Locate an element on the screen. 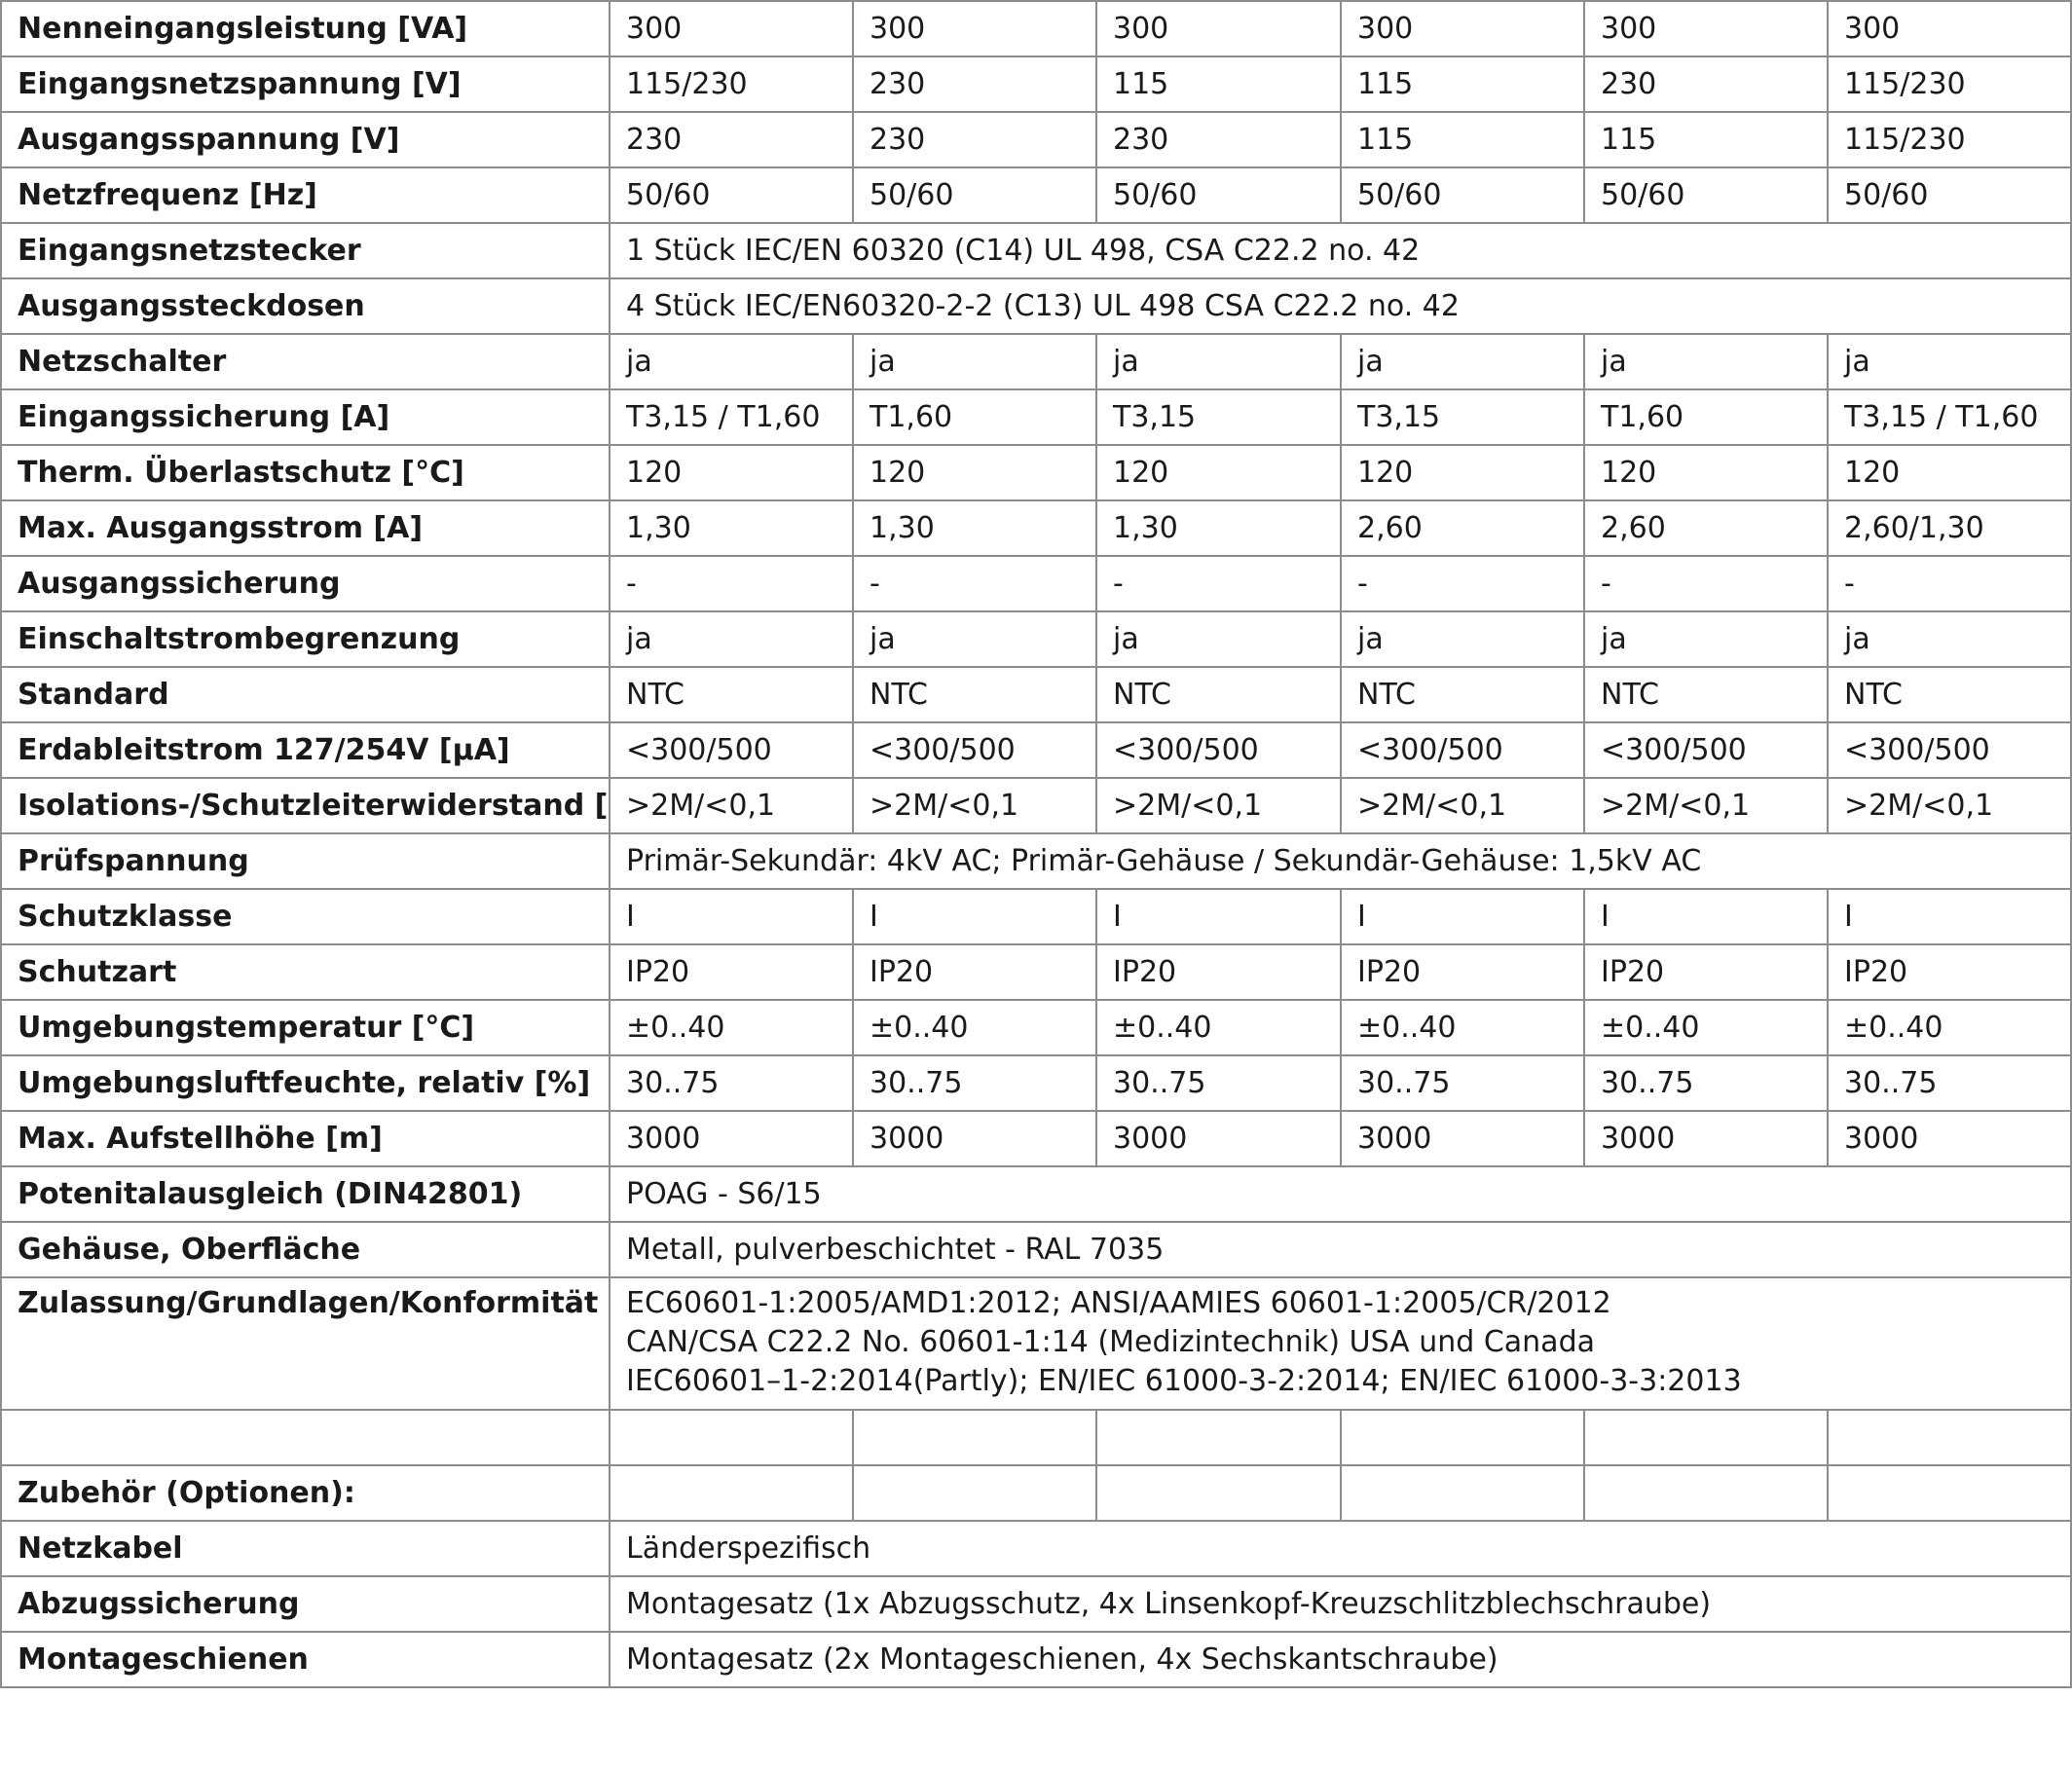  row-label: Standard is located at coordinates (305, 694).